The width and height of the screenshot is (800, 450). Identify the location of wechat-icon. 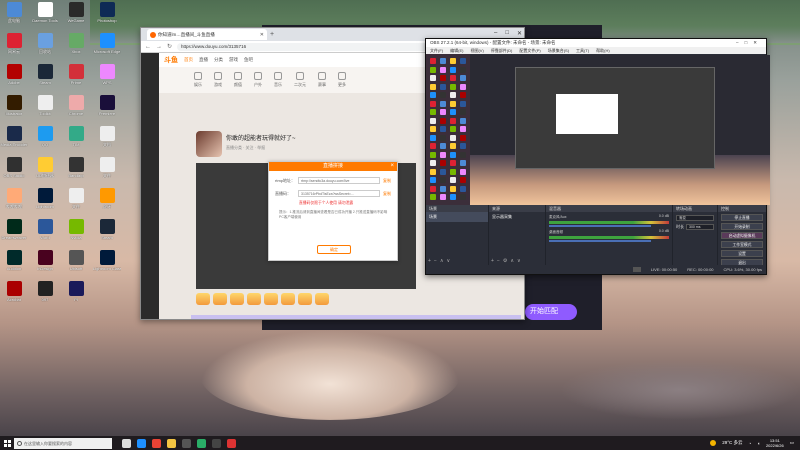
(201, 443).